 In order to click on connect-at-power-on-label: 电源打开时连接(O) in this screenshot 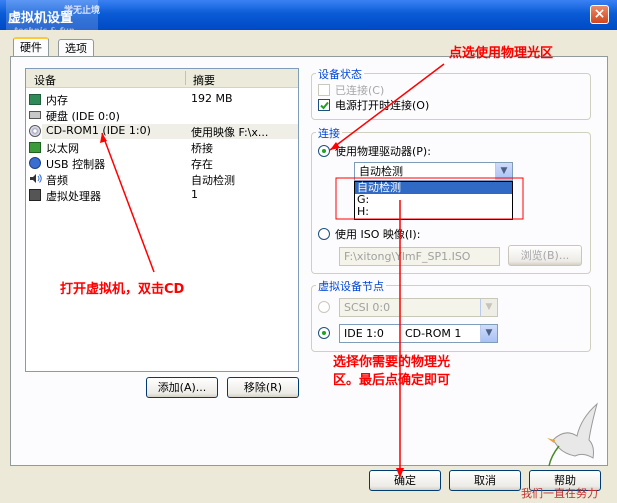, I will do `click(382, 105)`.